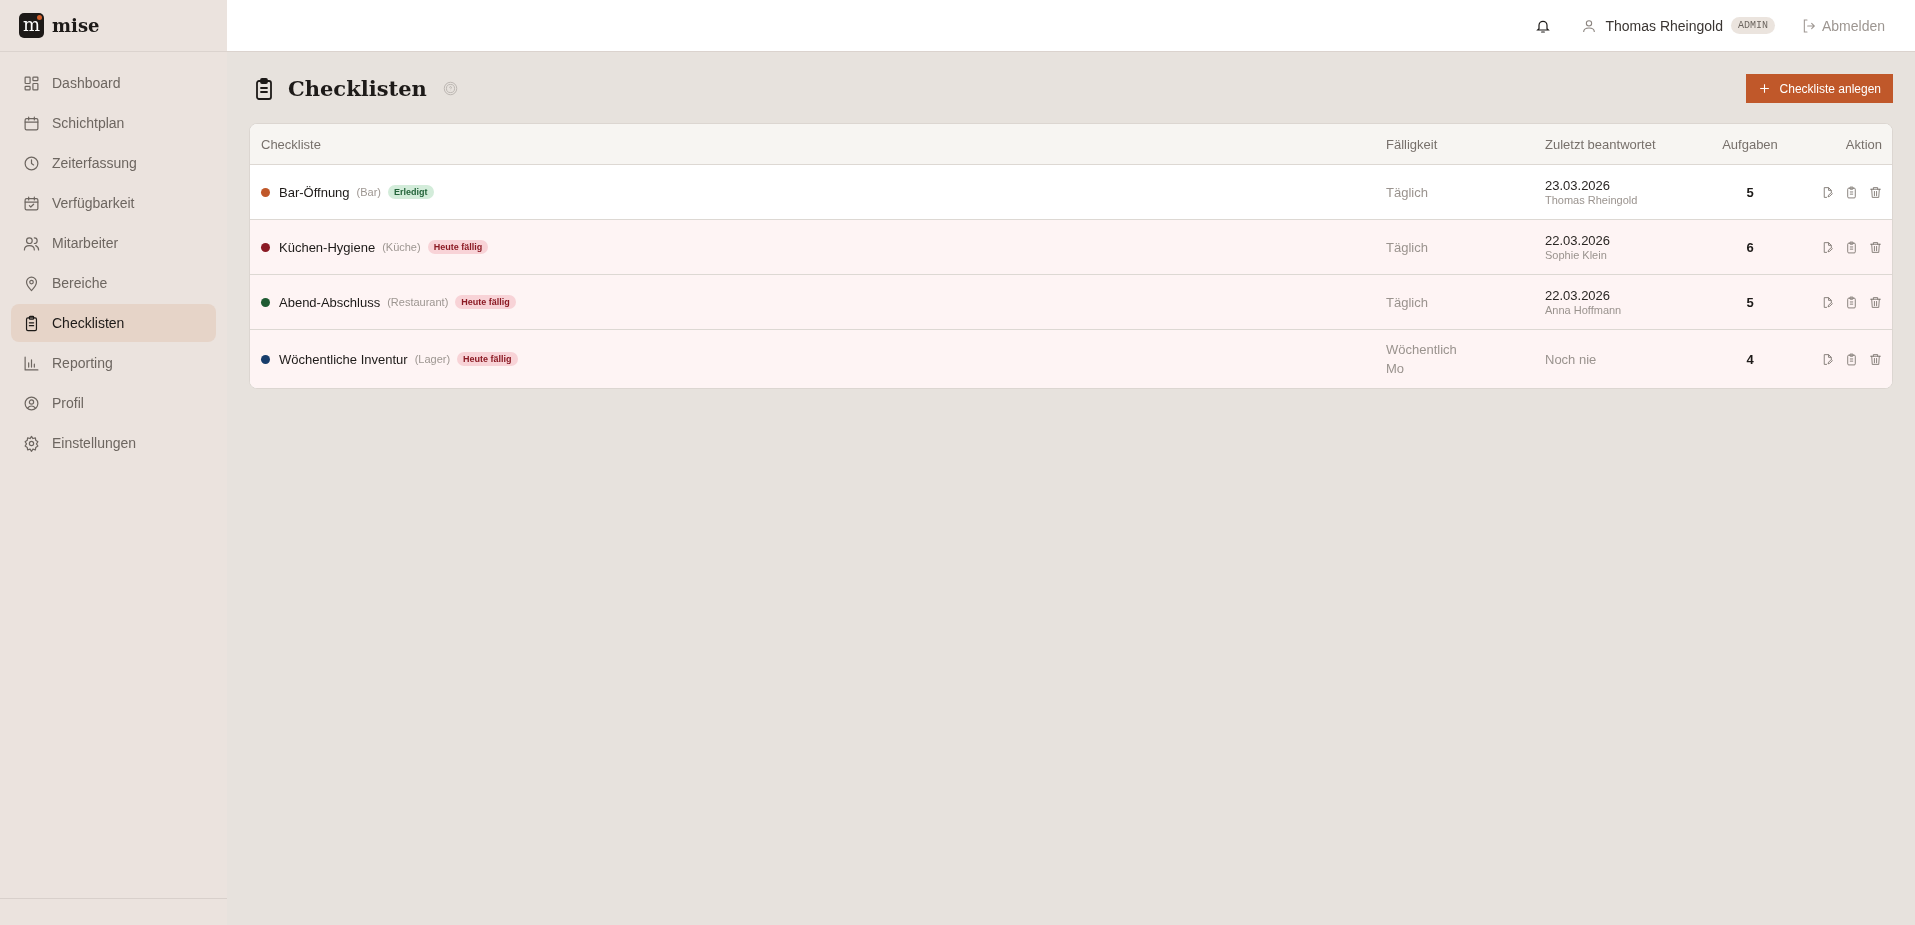 This screenshot has height=925, width=1915. I want to click on dashboard-icon, so click(31, 83).